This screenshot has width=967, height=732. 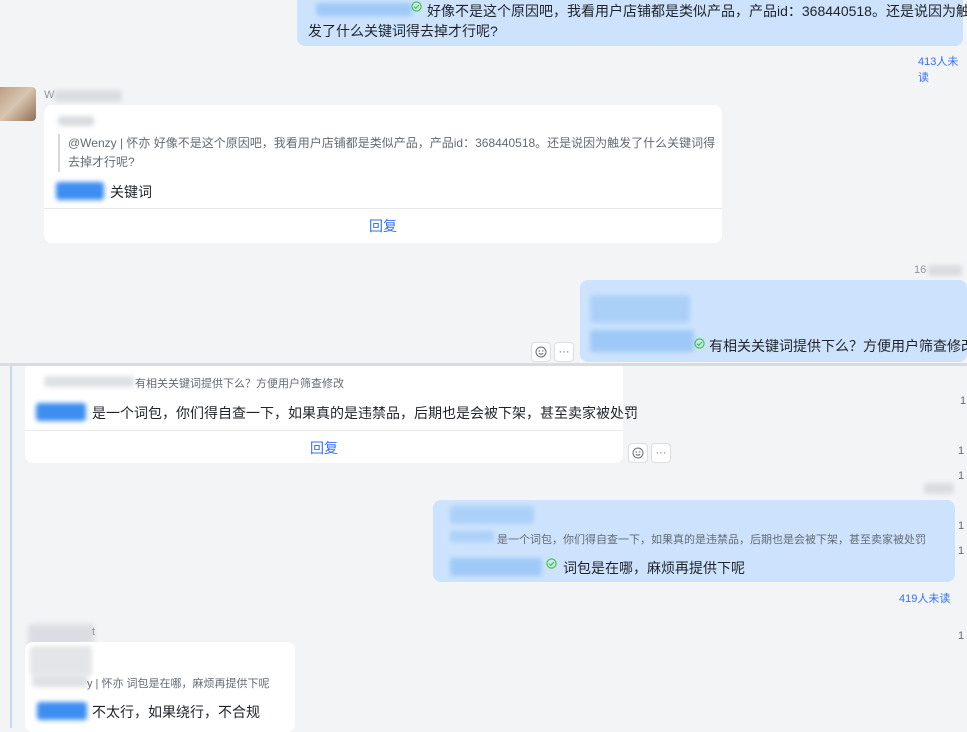 What do you see at coordinates (239, 384) in the screenshot?
I see `quote-text: 有相关关键词提供下么？方便用户筛查修改` at bounding box center [239, 384].